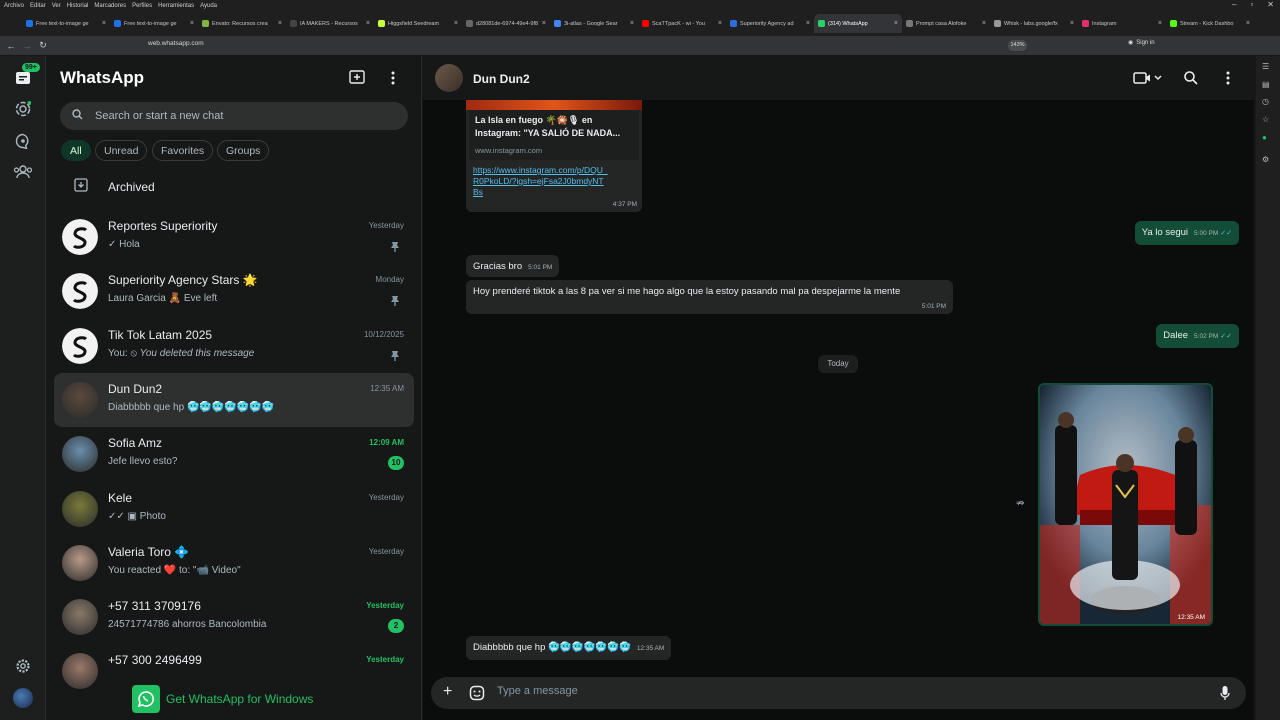 Image resolution: width=1280 pixels, height=720 pixels. I want to click on filter-groups: Groups, so click(243, 150).